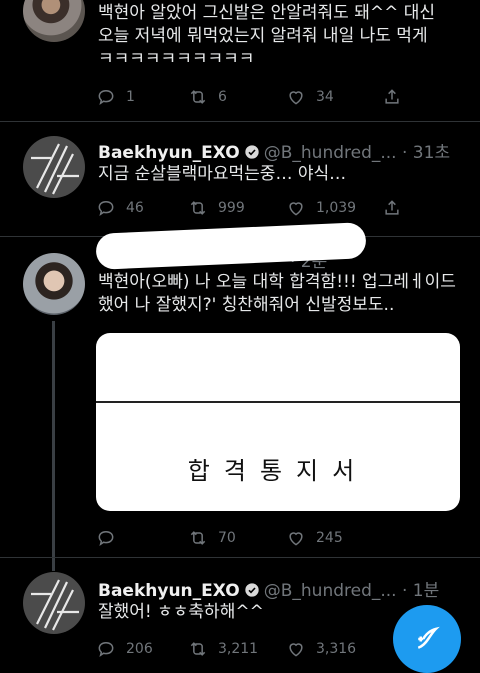  I want to click on reply-button: 46, so click(120, 208).